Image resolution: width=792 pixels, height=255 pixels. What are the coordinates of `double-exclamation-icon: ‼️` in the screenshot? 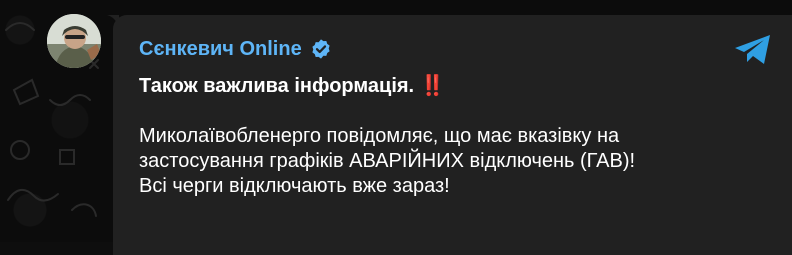 It's located at (432, 86).